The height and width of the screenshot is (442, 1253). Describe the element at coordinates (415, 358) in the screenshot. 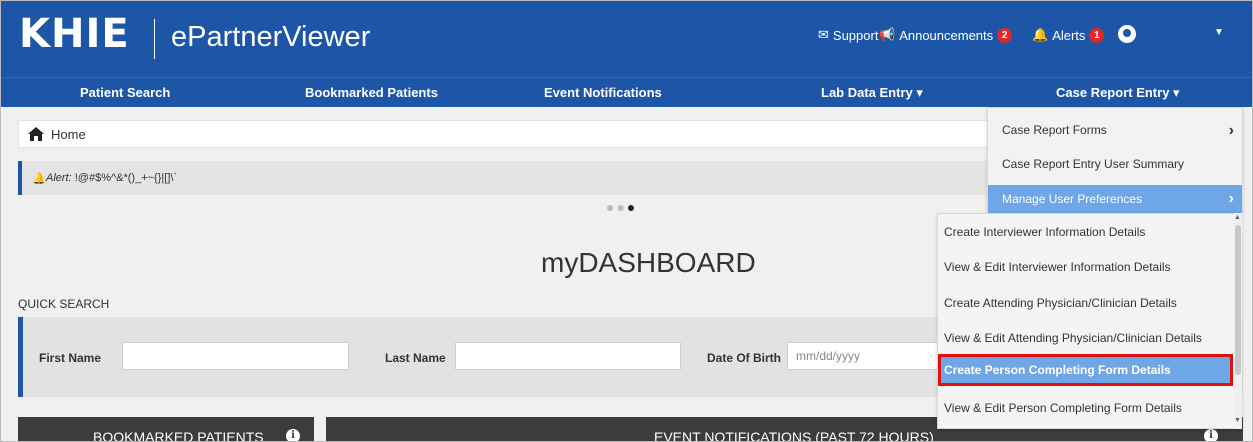

I see `last-name-label: Last Name` at that location.